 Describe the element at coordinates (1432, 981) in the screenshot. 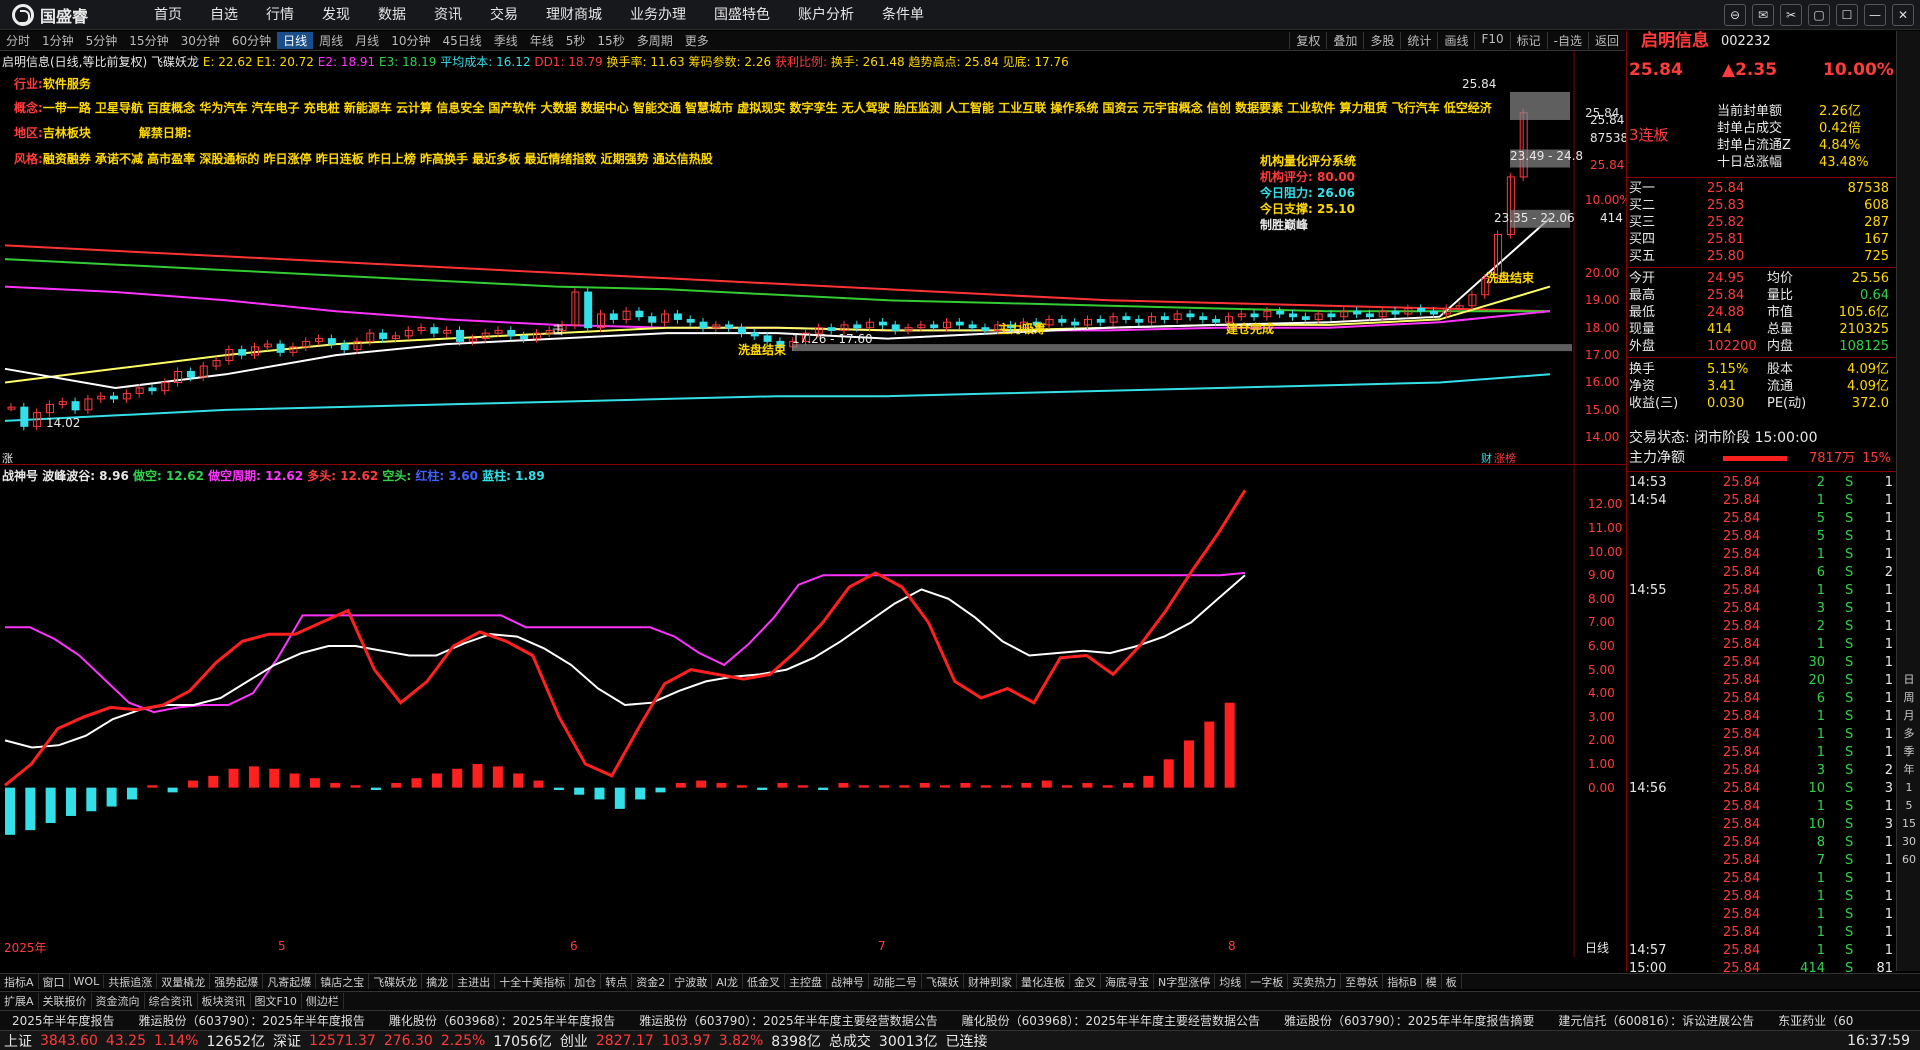

I see `indicator-tab-32: 模` at that location.